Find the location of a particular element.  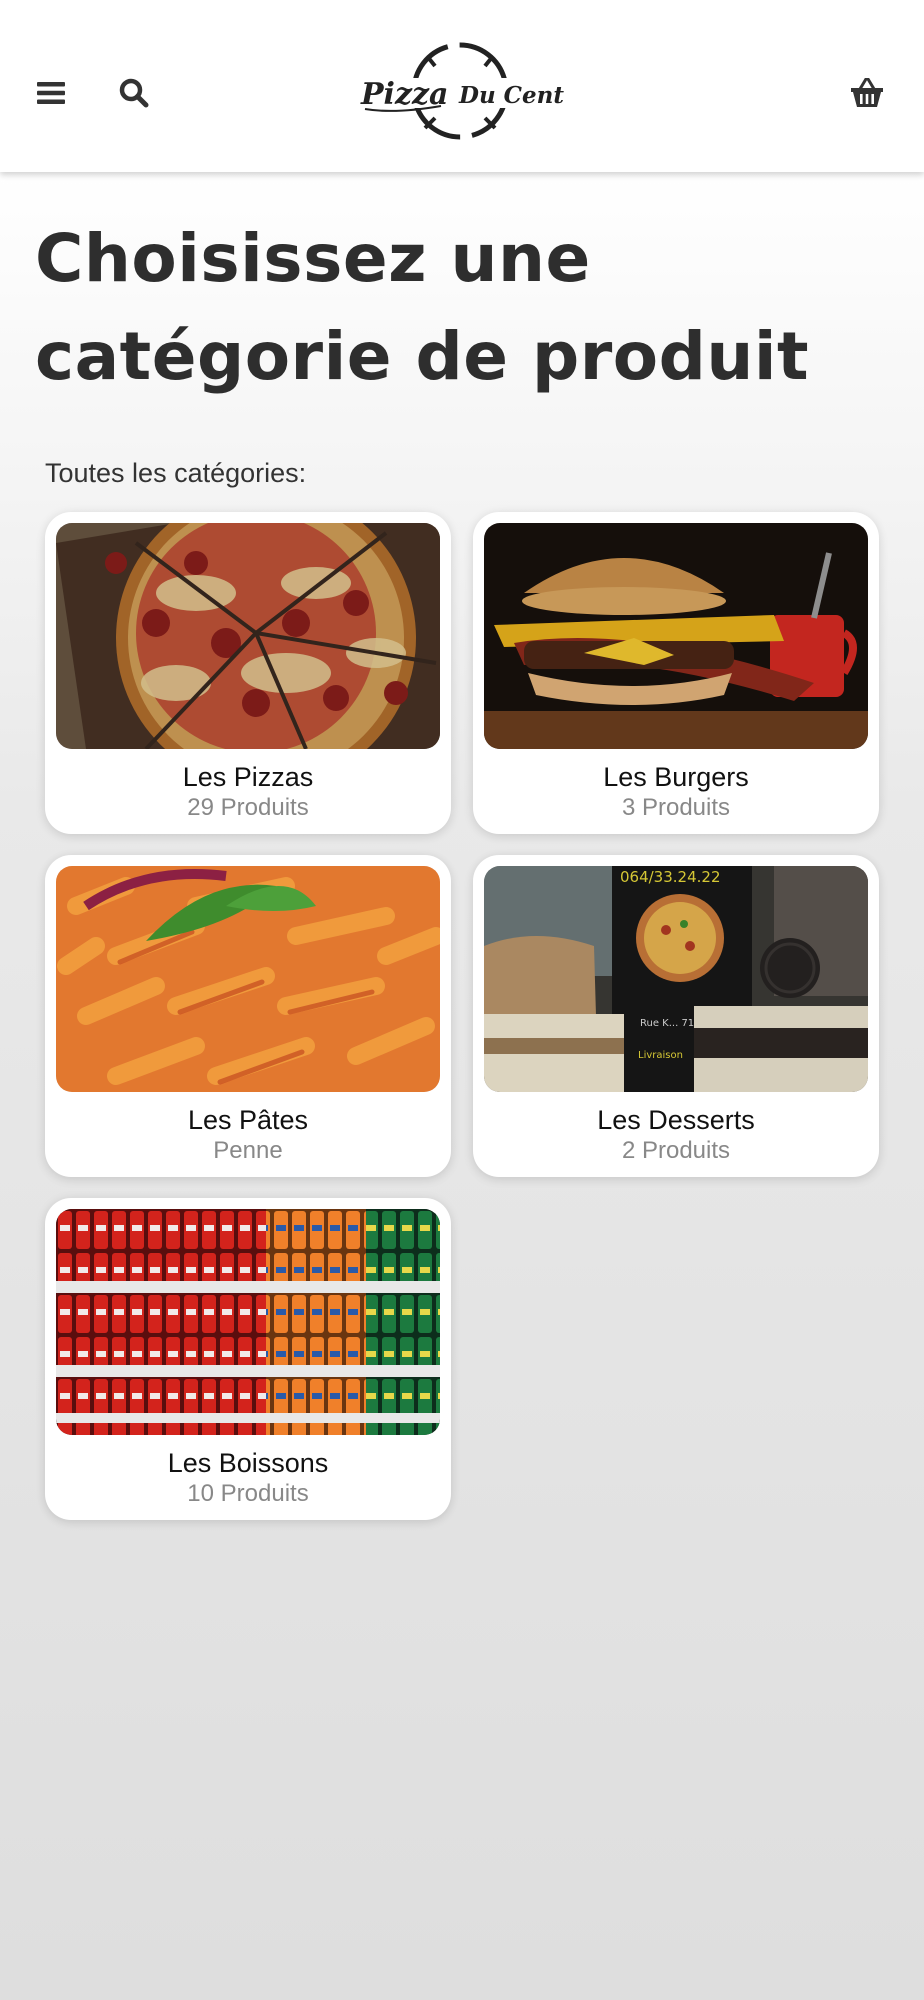

svg-text: Du Centre is located at coordinates (511, 95).